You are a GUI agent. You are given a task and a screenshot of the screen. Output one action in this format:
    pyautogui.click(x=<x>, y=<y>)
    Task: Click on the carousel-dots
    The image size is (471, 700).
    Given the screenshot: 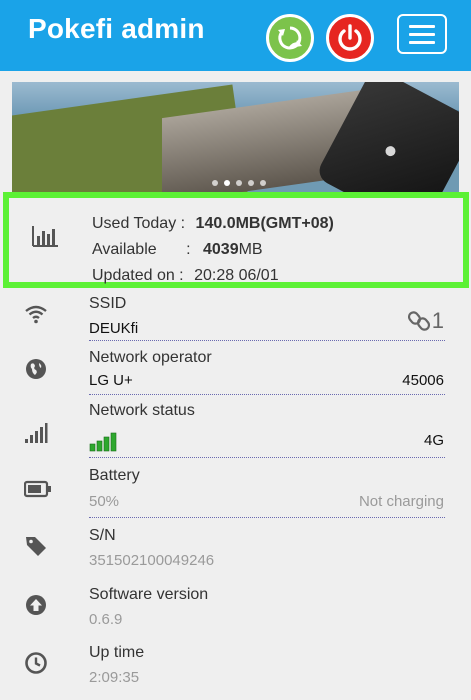 What is the action you would take?
    pyautogui.click(x=239, y=183)
    